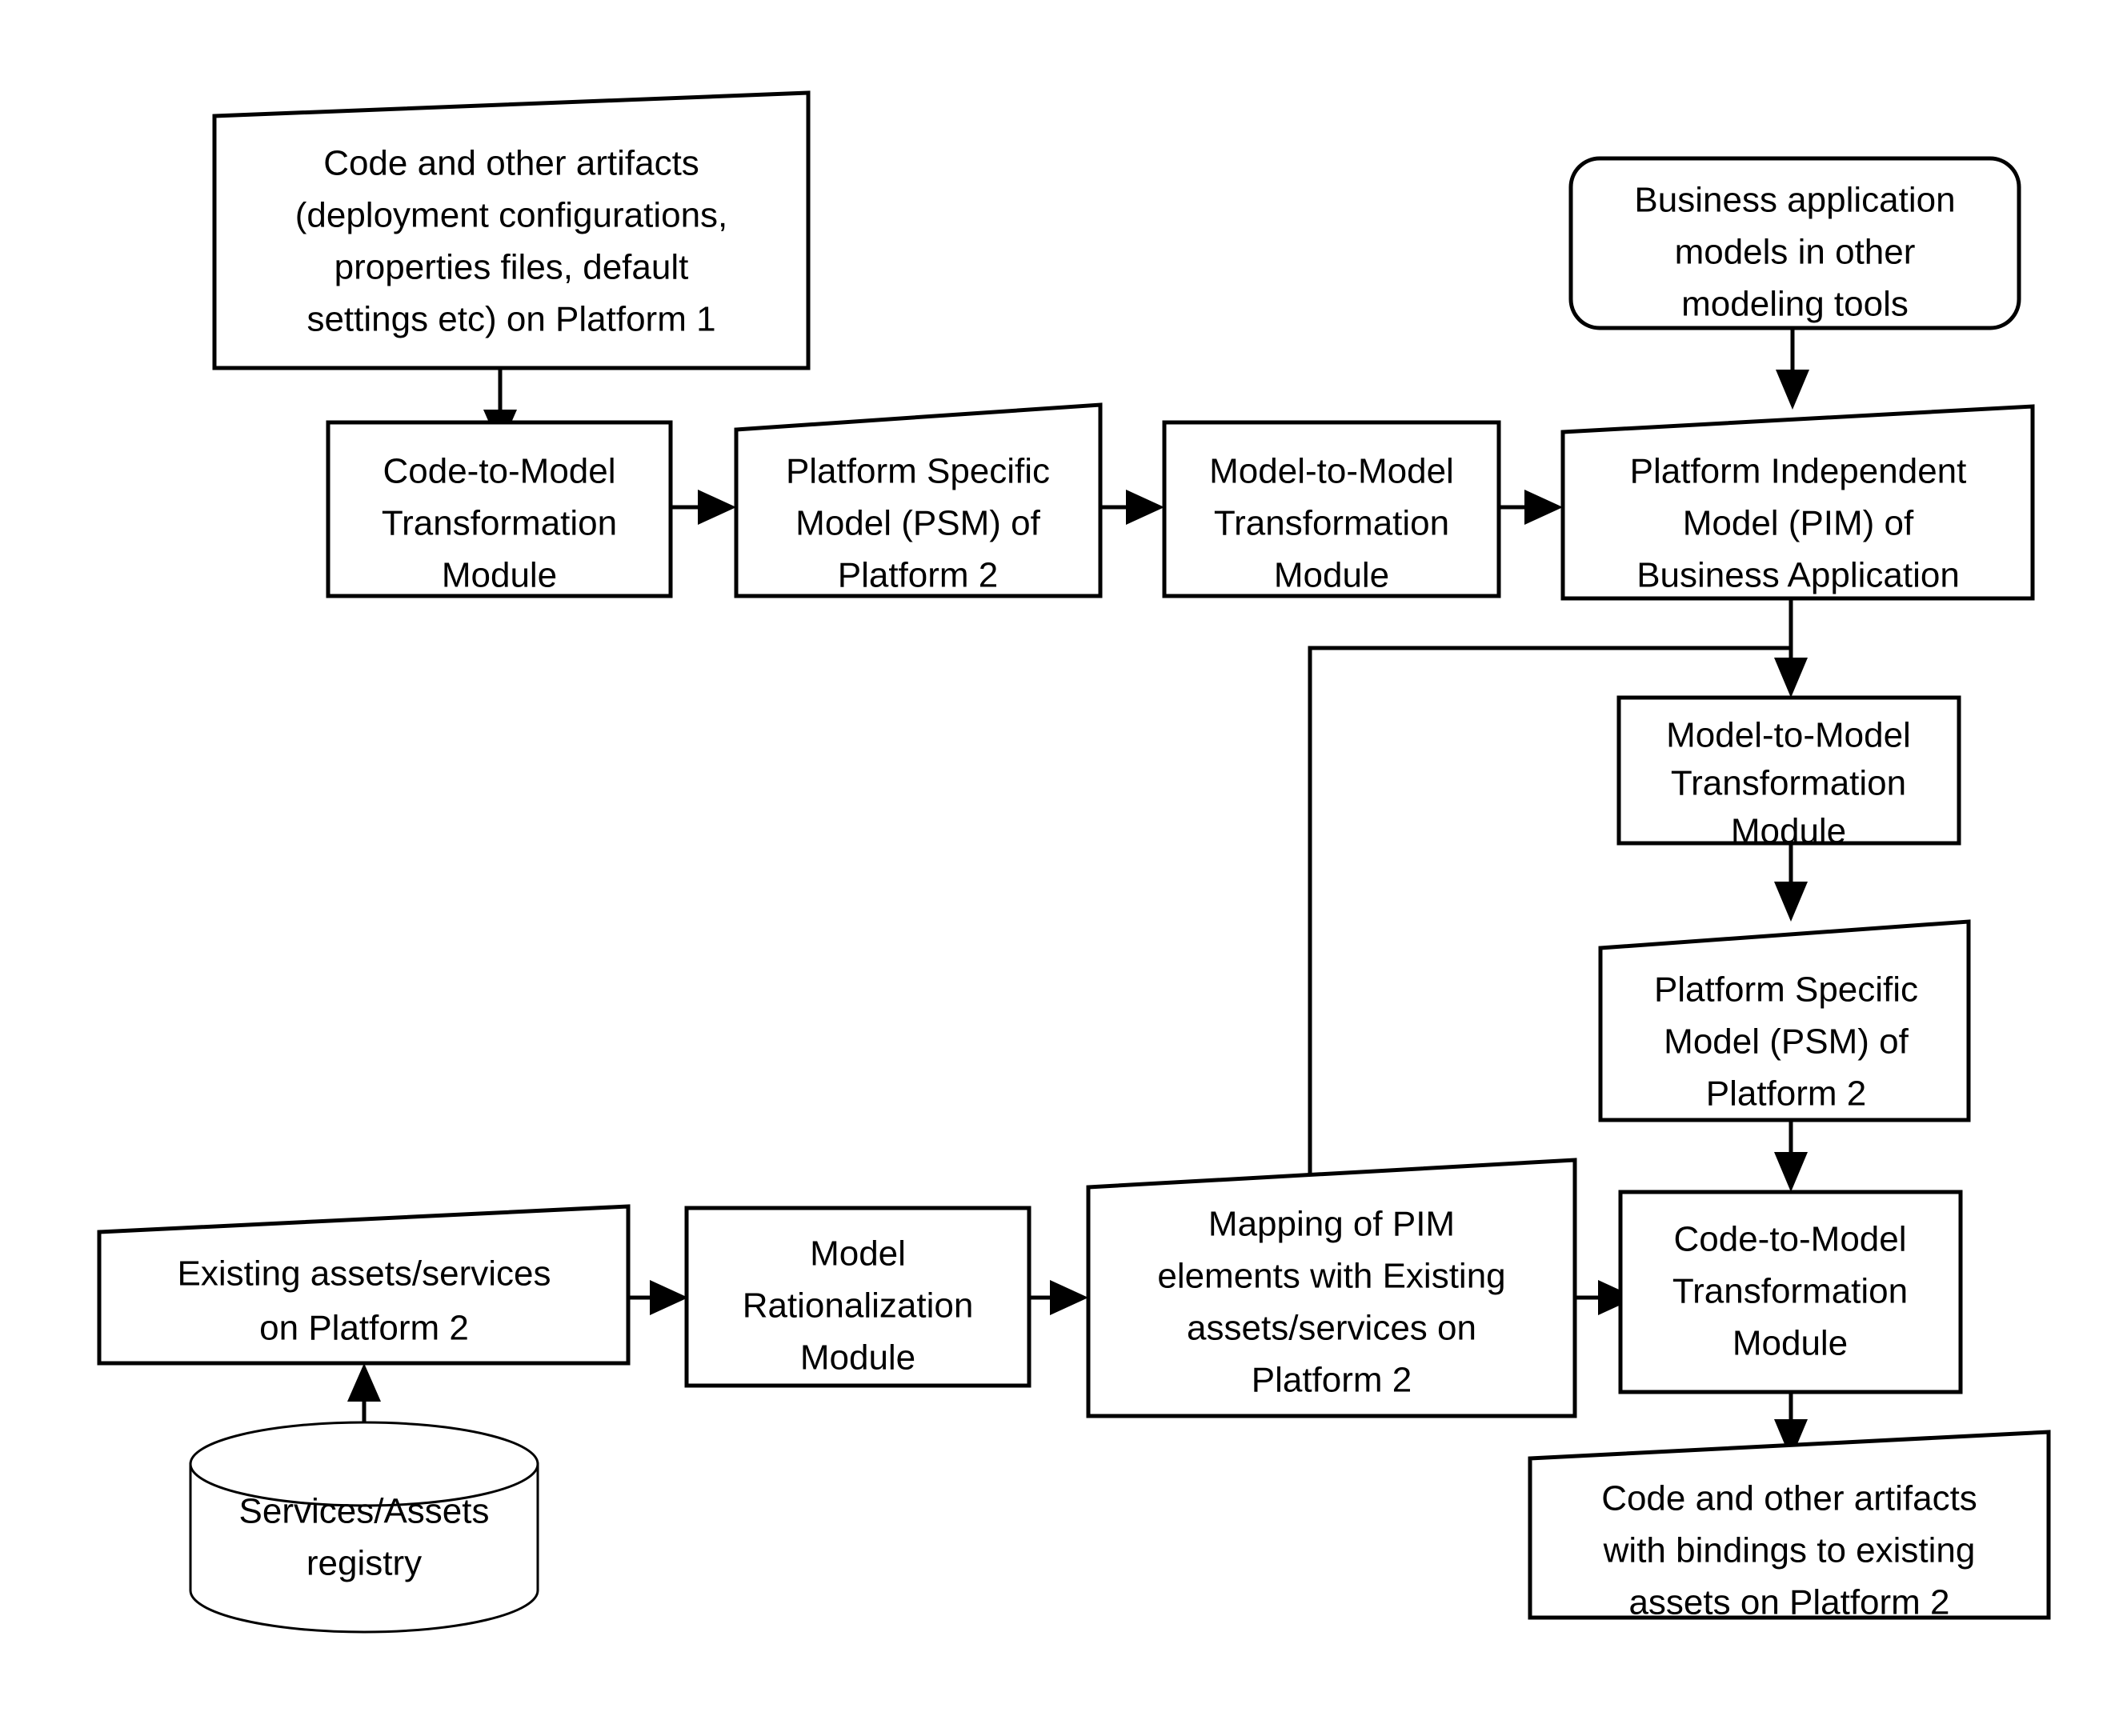 This screenshot has height=1736, width=2111. I want to click on node-label-line: Existing assets/services, so click(364, 1274).